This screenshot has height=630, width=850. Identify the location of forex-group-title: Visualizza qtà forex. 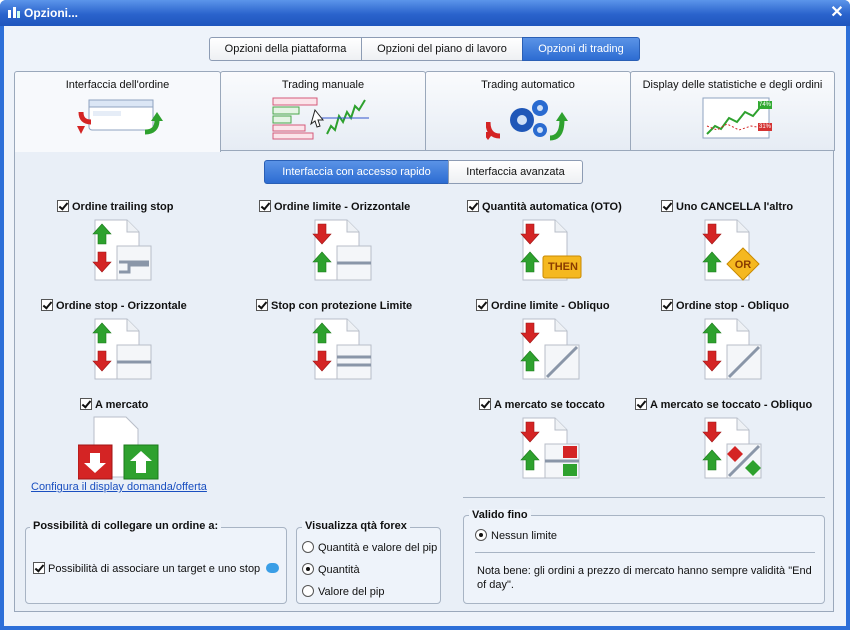
(356, 526).